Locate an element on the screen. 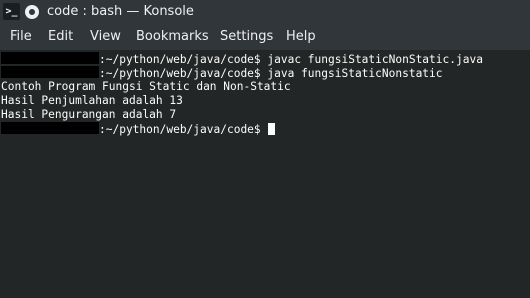 The height and width of the screenshot is (298, 530). terminal-output-line: Hasil Pengurangan adalah 7 is located at coordinates (89, 114).